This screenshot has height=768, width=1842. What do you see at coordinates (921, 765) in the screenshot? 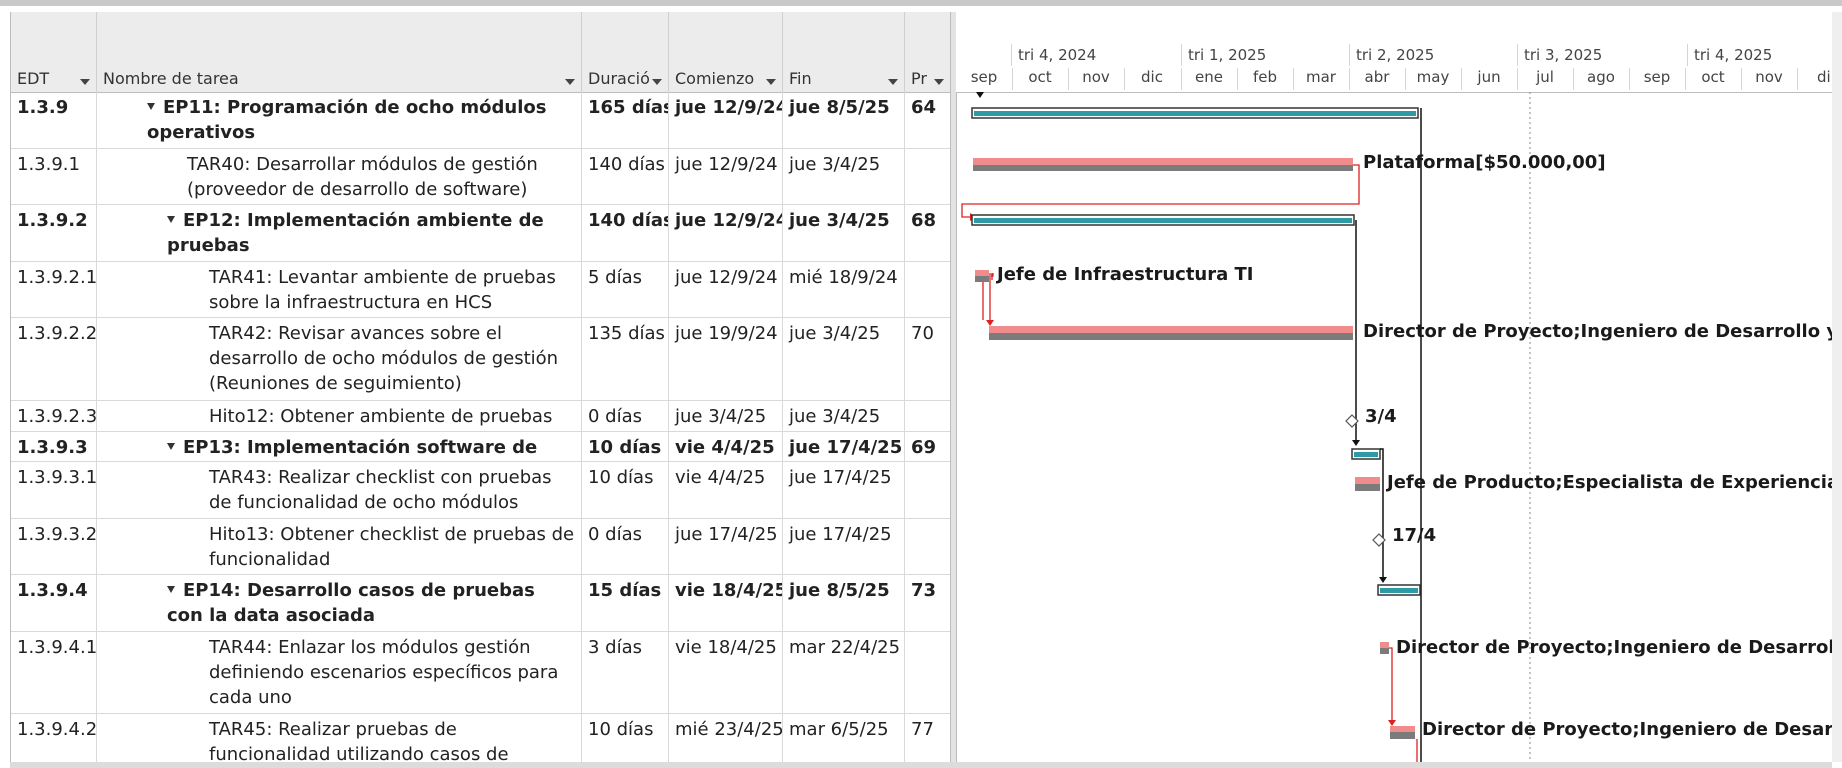
I see `horizontal-scrollbar` at bounding box center [921, 765].